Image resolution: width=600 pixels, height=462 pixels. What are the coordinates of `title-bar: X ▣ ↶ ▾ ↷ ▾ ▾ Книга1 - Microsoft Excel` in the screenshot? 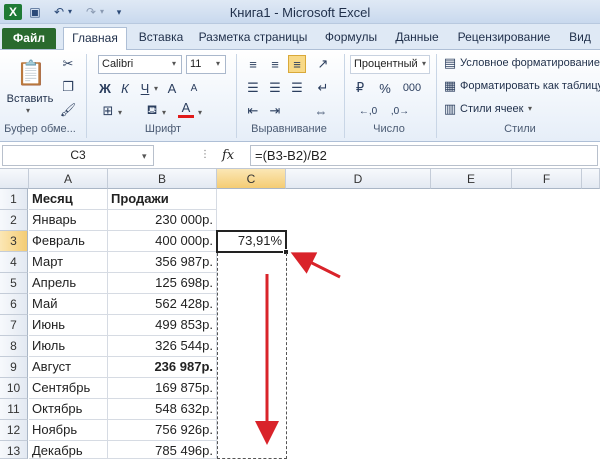 It's located at (300, 12).